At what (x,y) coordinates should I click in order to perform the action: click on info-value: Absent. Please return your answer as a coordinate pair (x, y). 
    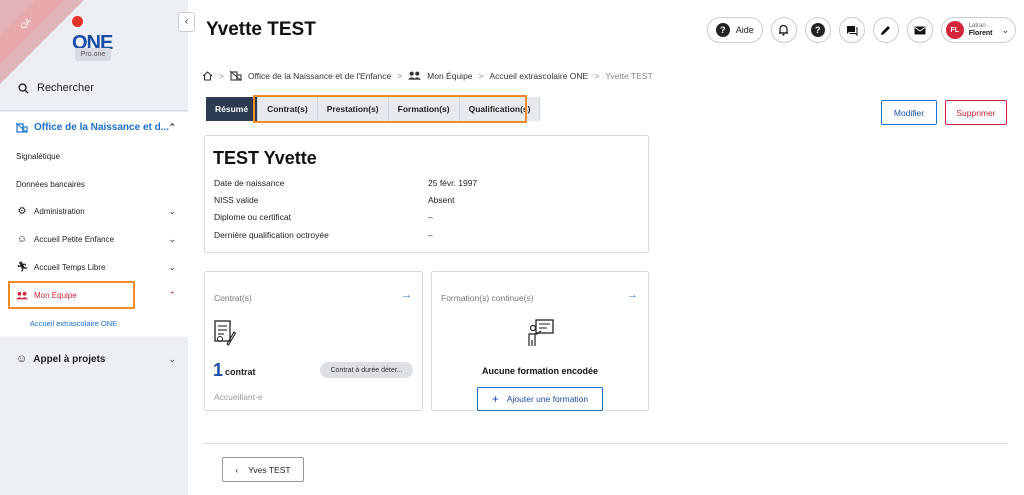
    Looking at the image, I should click on (441, 200).